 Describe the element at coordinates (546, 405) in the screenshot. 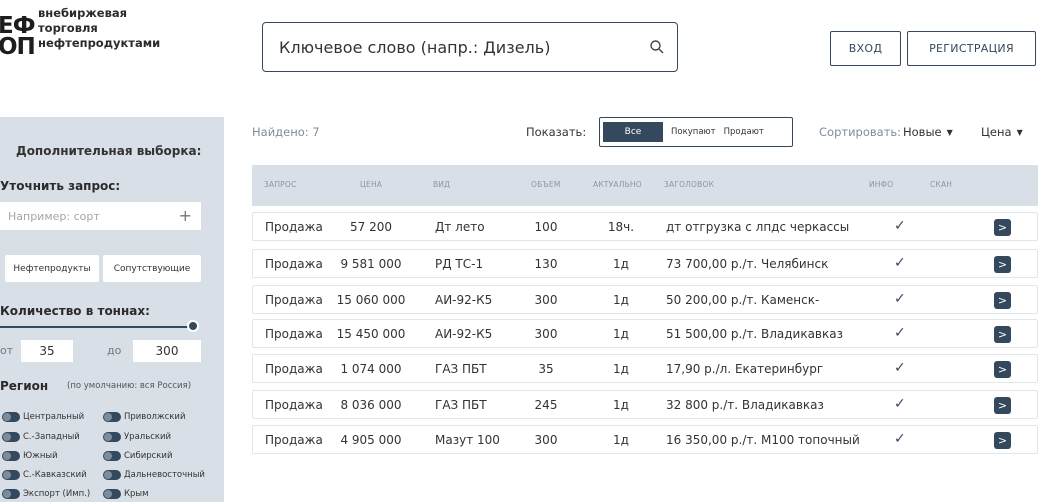

I see `cell-volume: 245` at that location.